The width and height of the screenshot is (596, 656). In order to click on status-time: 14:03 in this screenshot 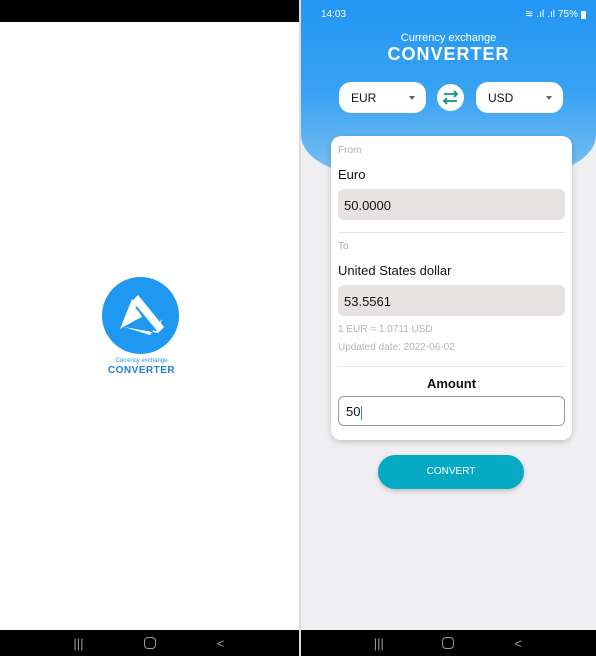, I will do `click(334, 14)`.